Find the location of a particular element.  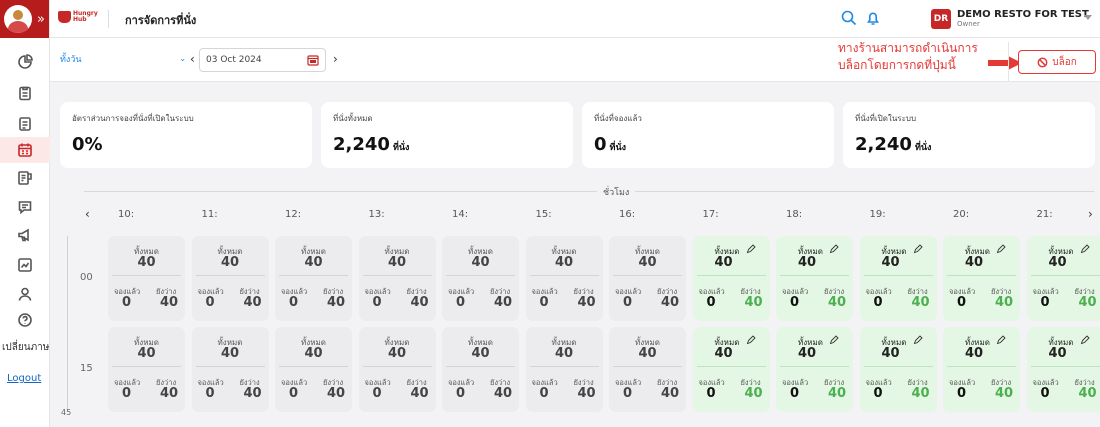

sidebar-item-profile is located at coordinates (25, 294).